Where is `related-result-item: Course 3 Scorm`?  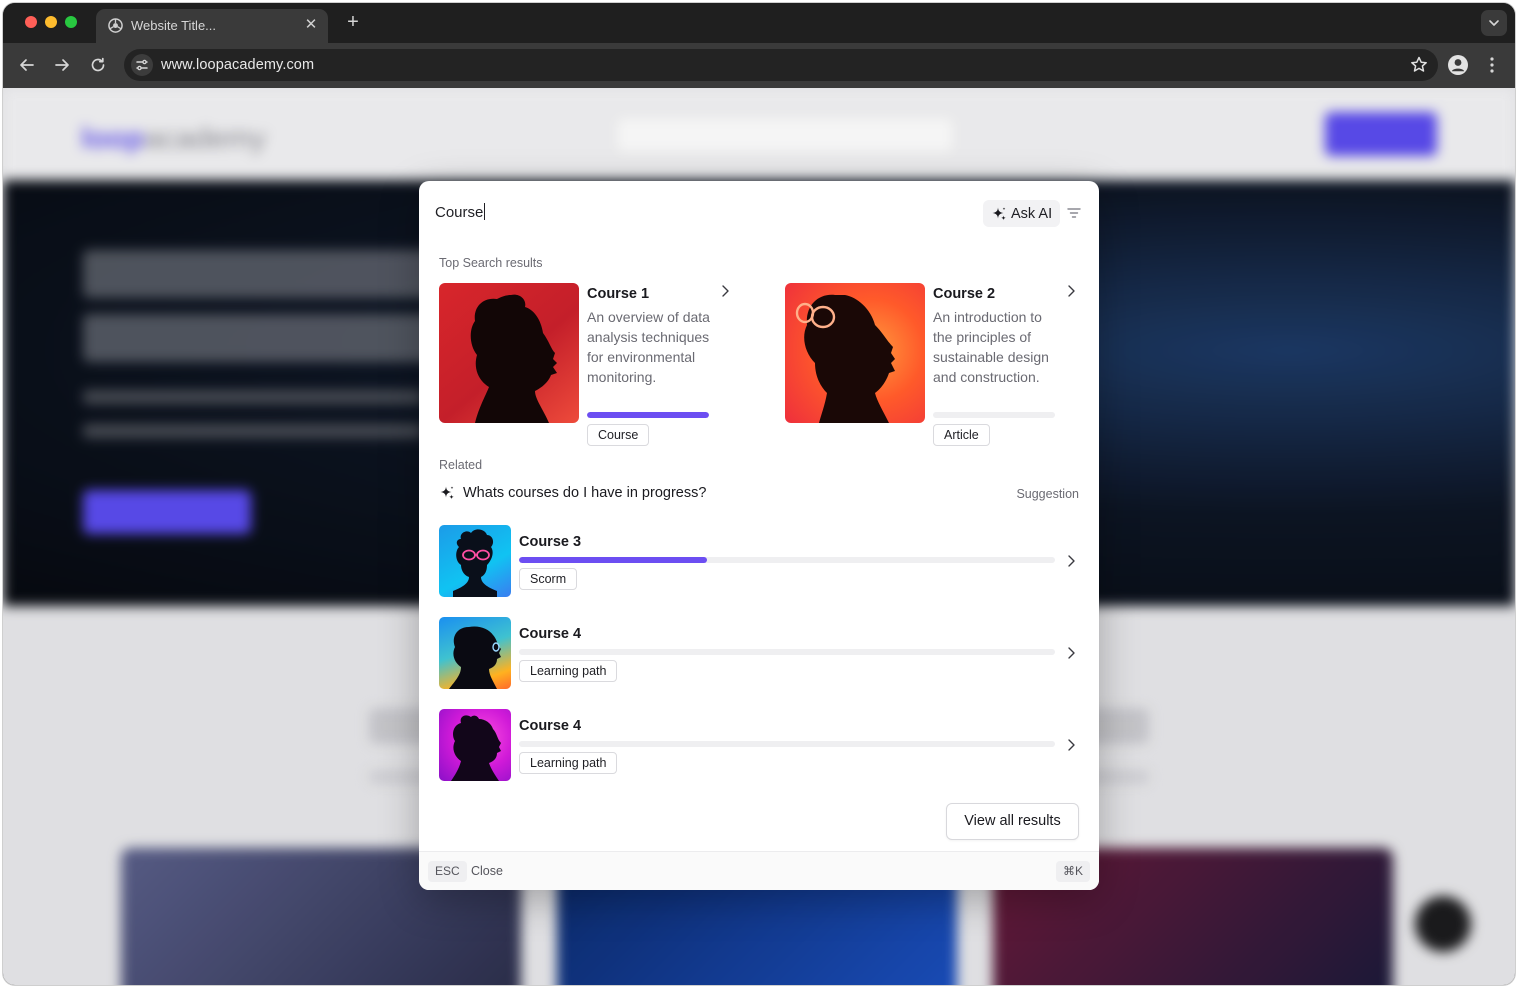 related-result-item: Course 3 Scorm is located at coordinates (759, 561).